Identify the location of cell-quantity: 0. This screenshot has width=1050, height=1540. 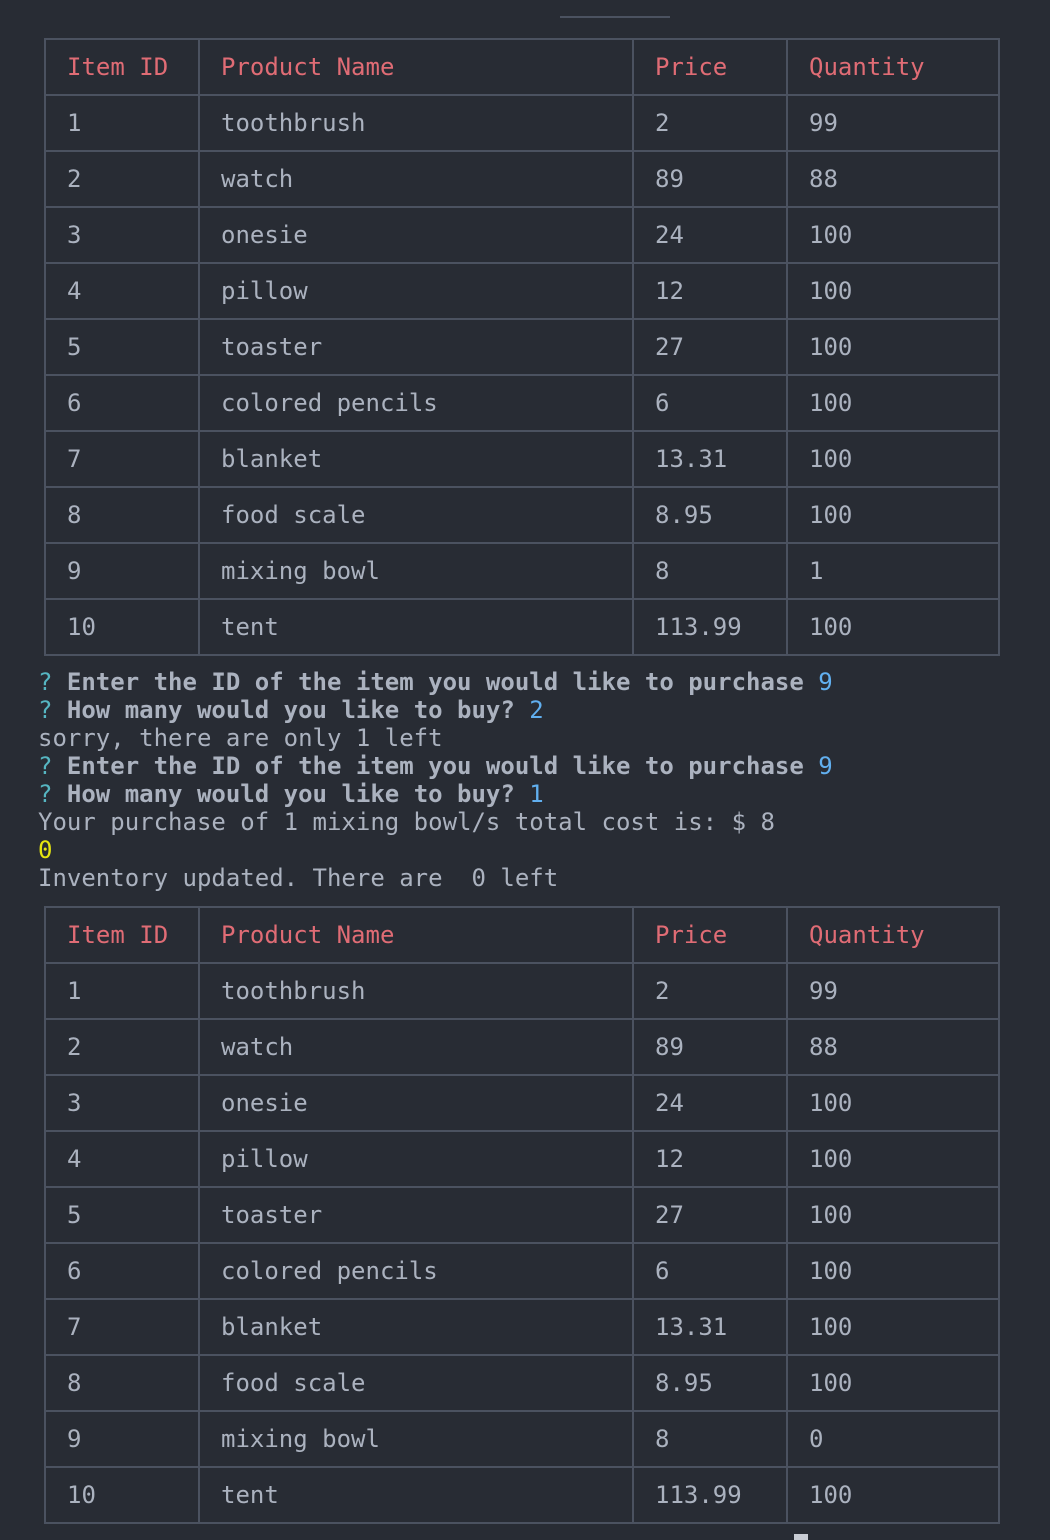
(893, 1439).